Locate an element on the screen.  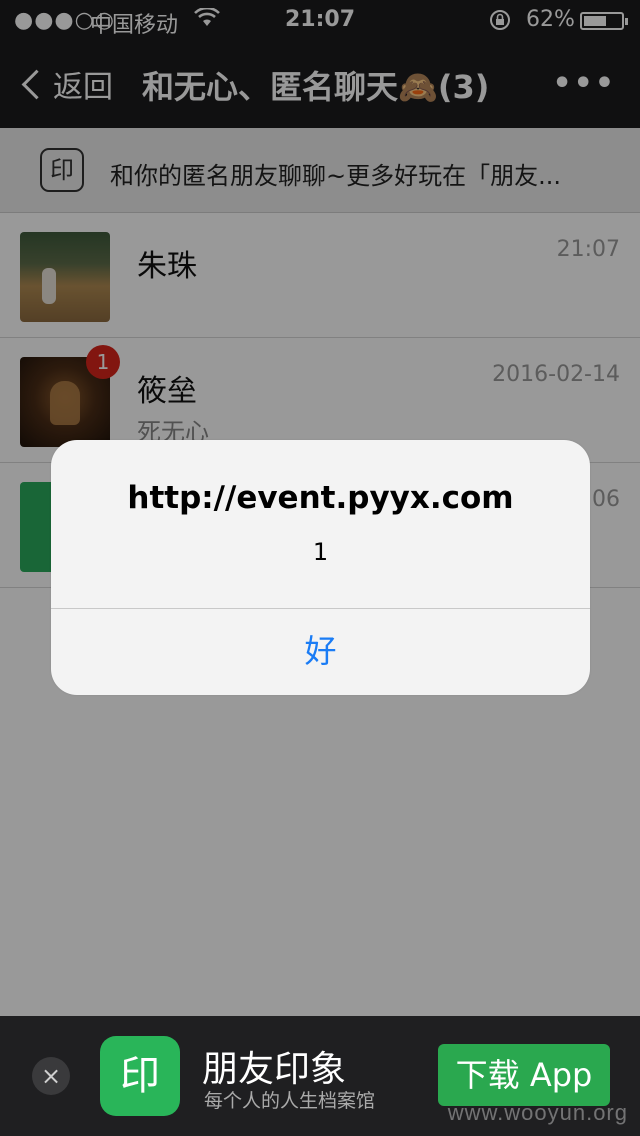
app-name: 朋友印象 is located at coordinates (274, 1069).